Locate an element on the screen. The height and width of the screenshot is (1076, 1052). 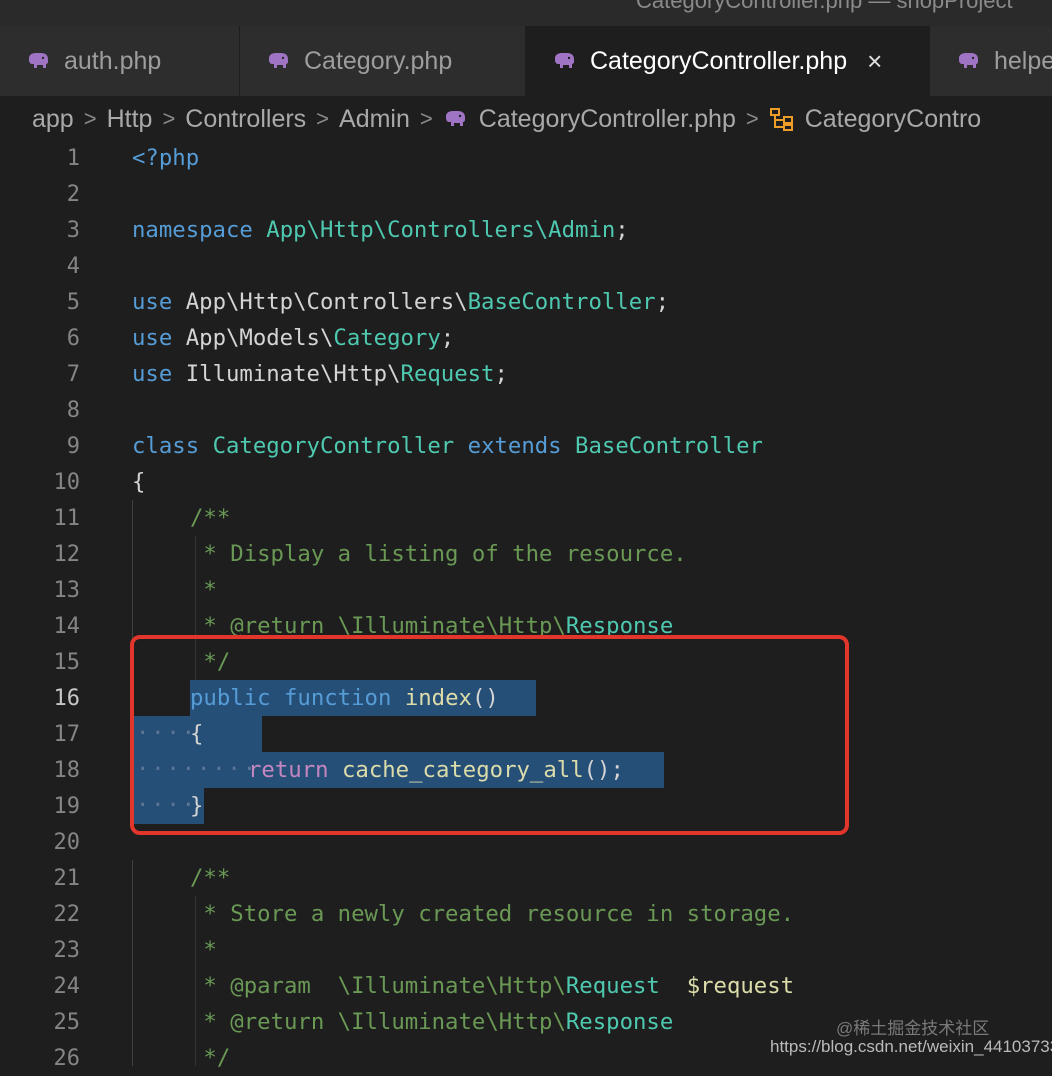
class-symbol-icon is located at coordinates (781, 119).